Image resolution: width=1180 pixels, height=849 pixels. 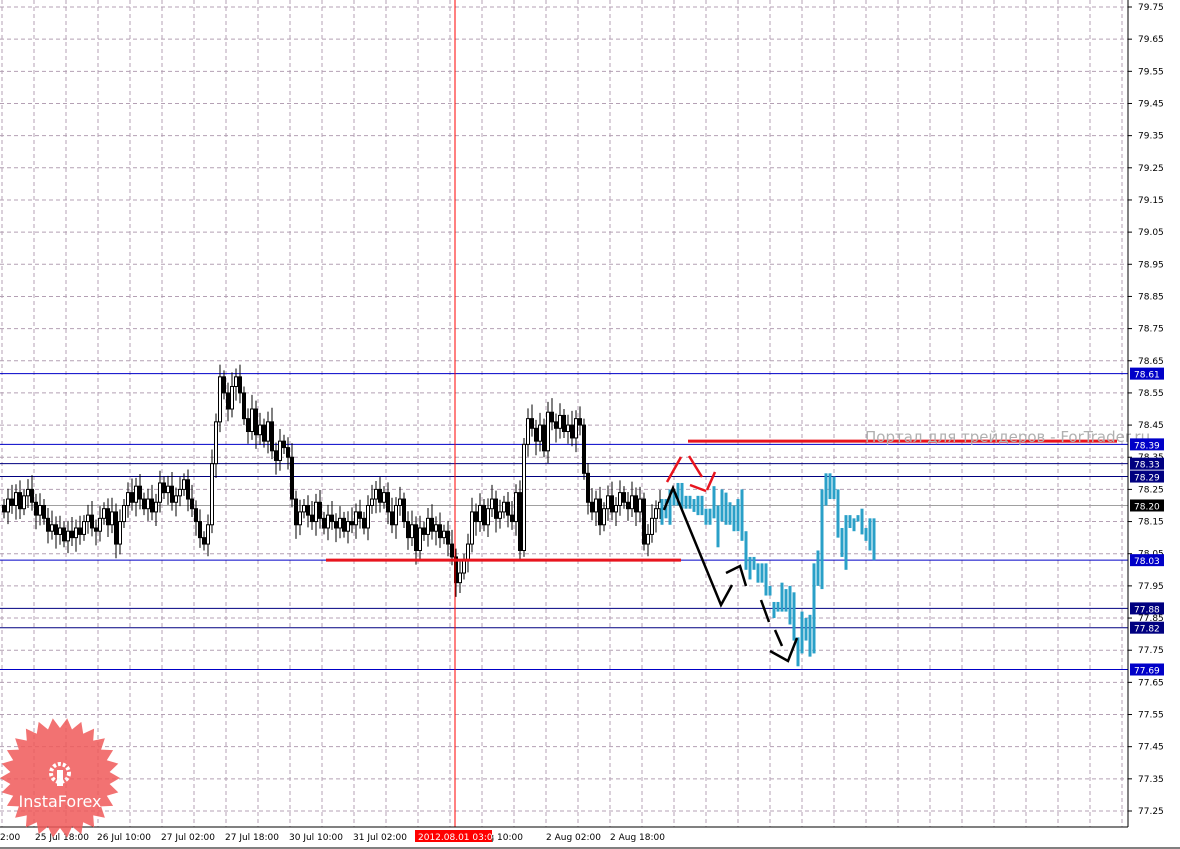 What do you see at coordinates (1147, 376) in the screenshot?
I see `level-price-label: 78.61` at bounding box center [1147, 376].